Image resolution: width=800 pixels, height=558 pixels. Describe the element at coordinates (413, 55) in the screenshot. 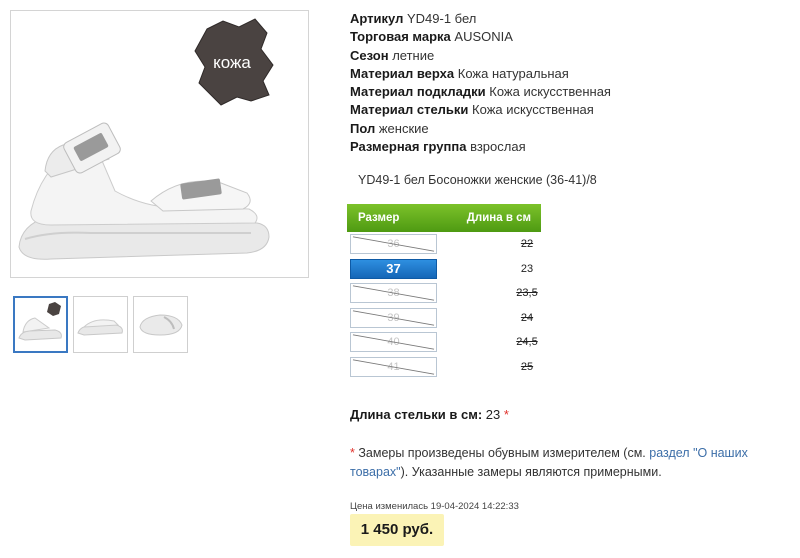

I see `attribute-value: летние` at that location.